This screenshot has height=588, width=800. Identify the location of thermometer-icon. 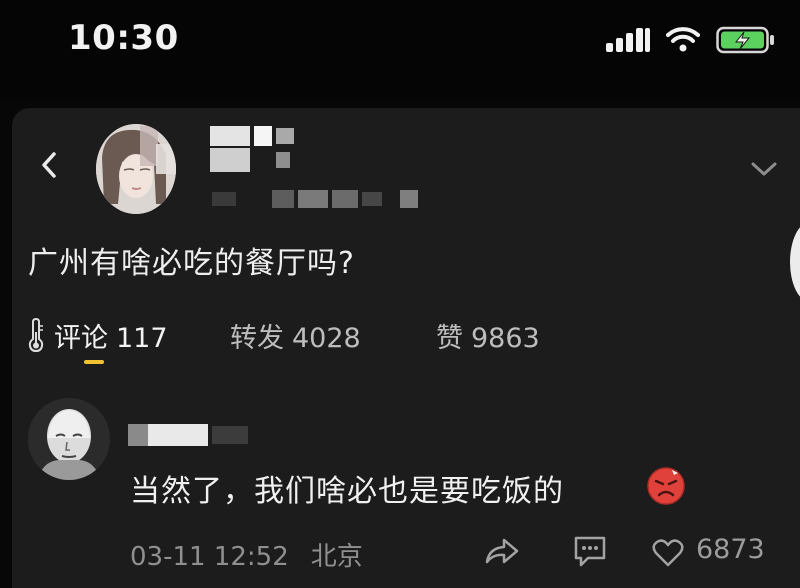
(36, 335).